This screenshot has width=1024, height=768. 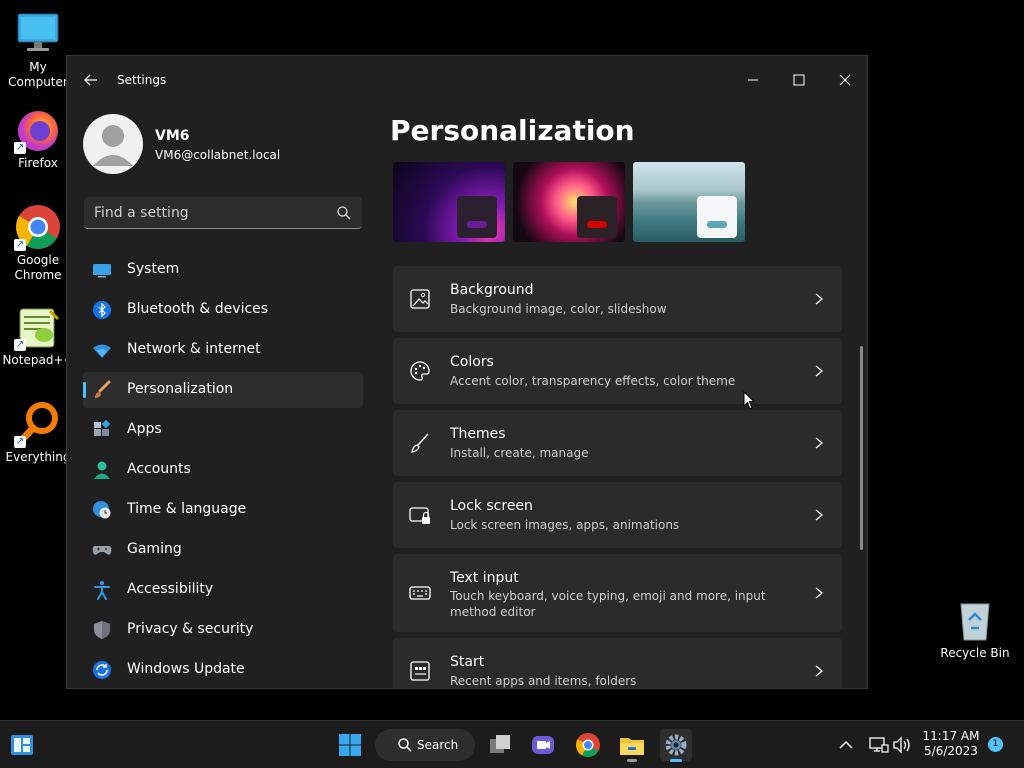 I want to click on chrome-taskbar-button, so click(x=588, y=745).